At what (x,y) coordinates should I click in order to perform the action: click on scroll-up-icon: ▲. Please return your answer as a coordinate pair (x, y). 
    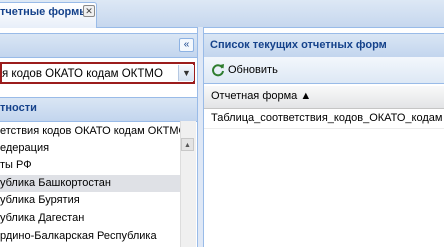
    Looking at the image, I should click on (187, 144).